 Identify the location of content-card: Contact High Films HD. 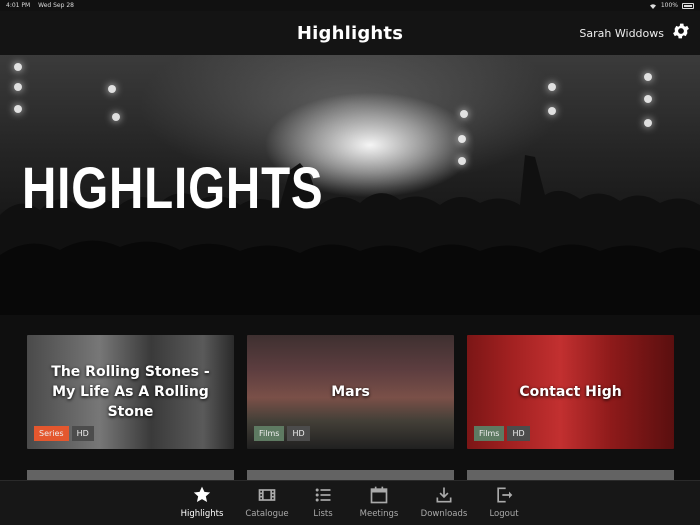
(570, 392).